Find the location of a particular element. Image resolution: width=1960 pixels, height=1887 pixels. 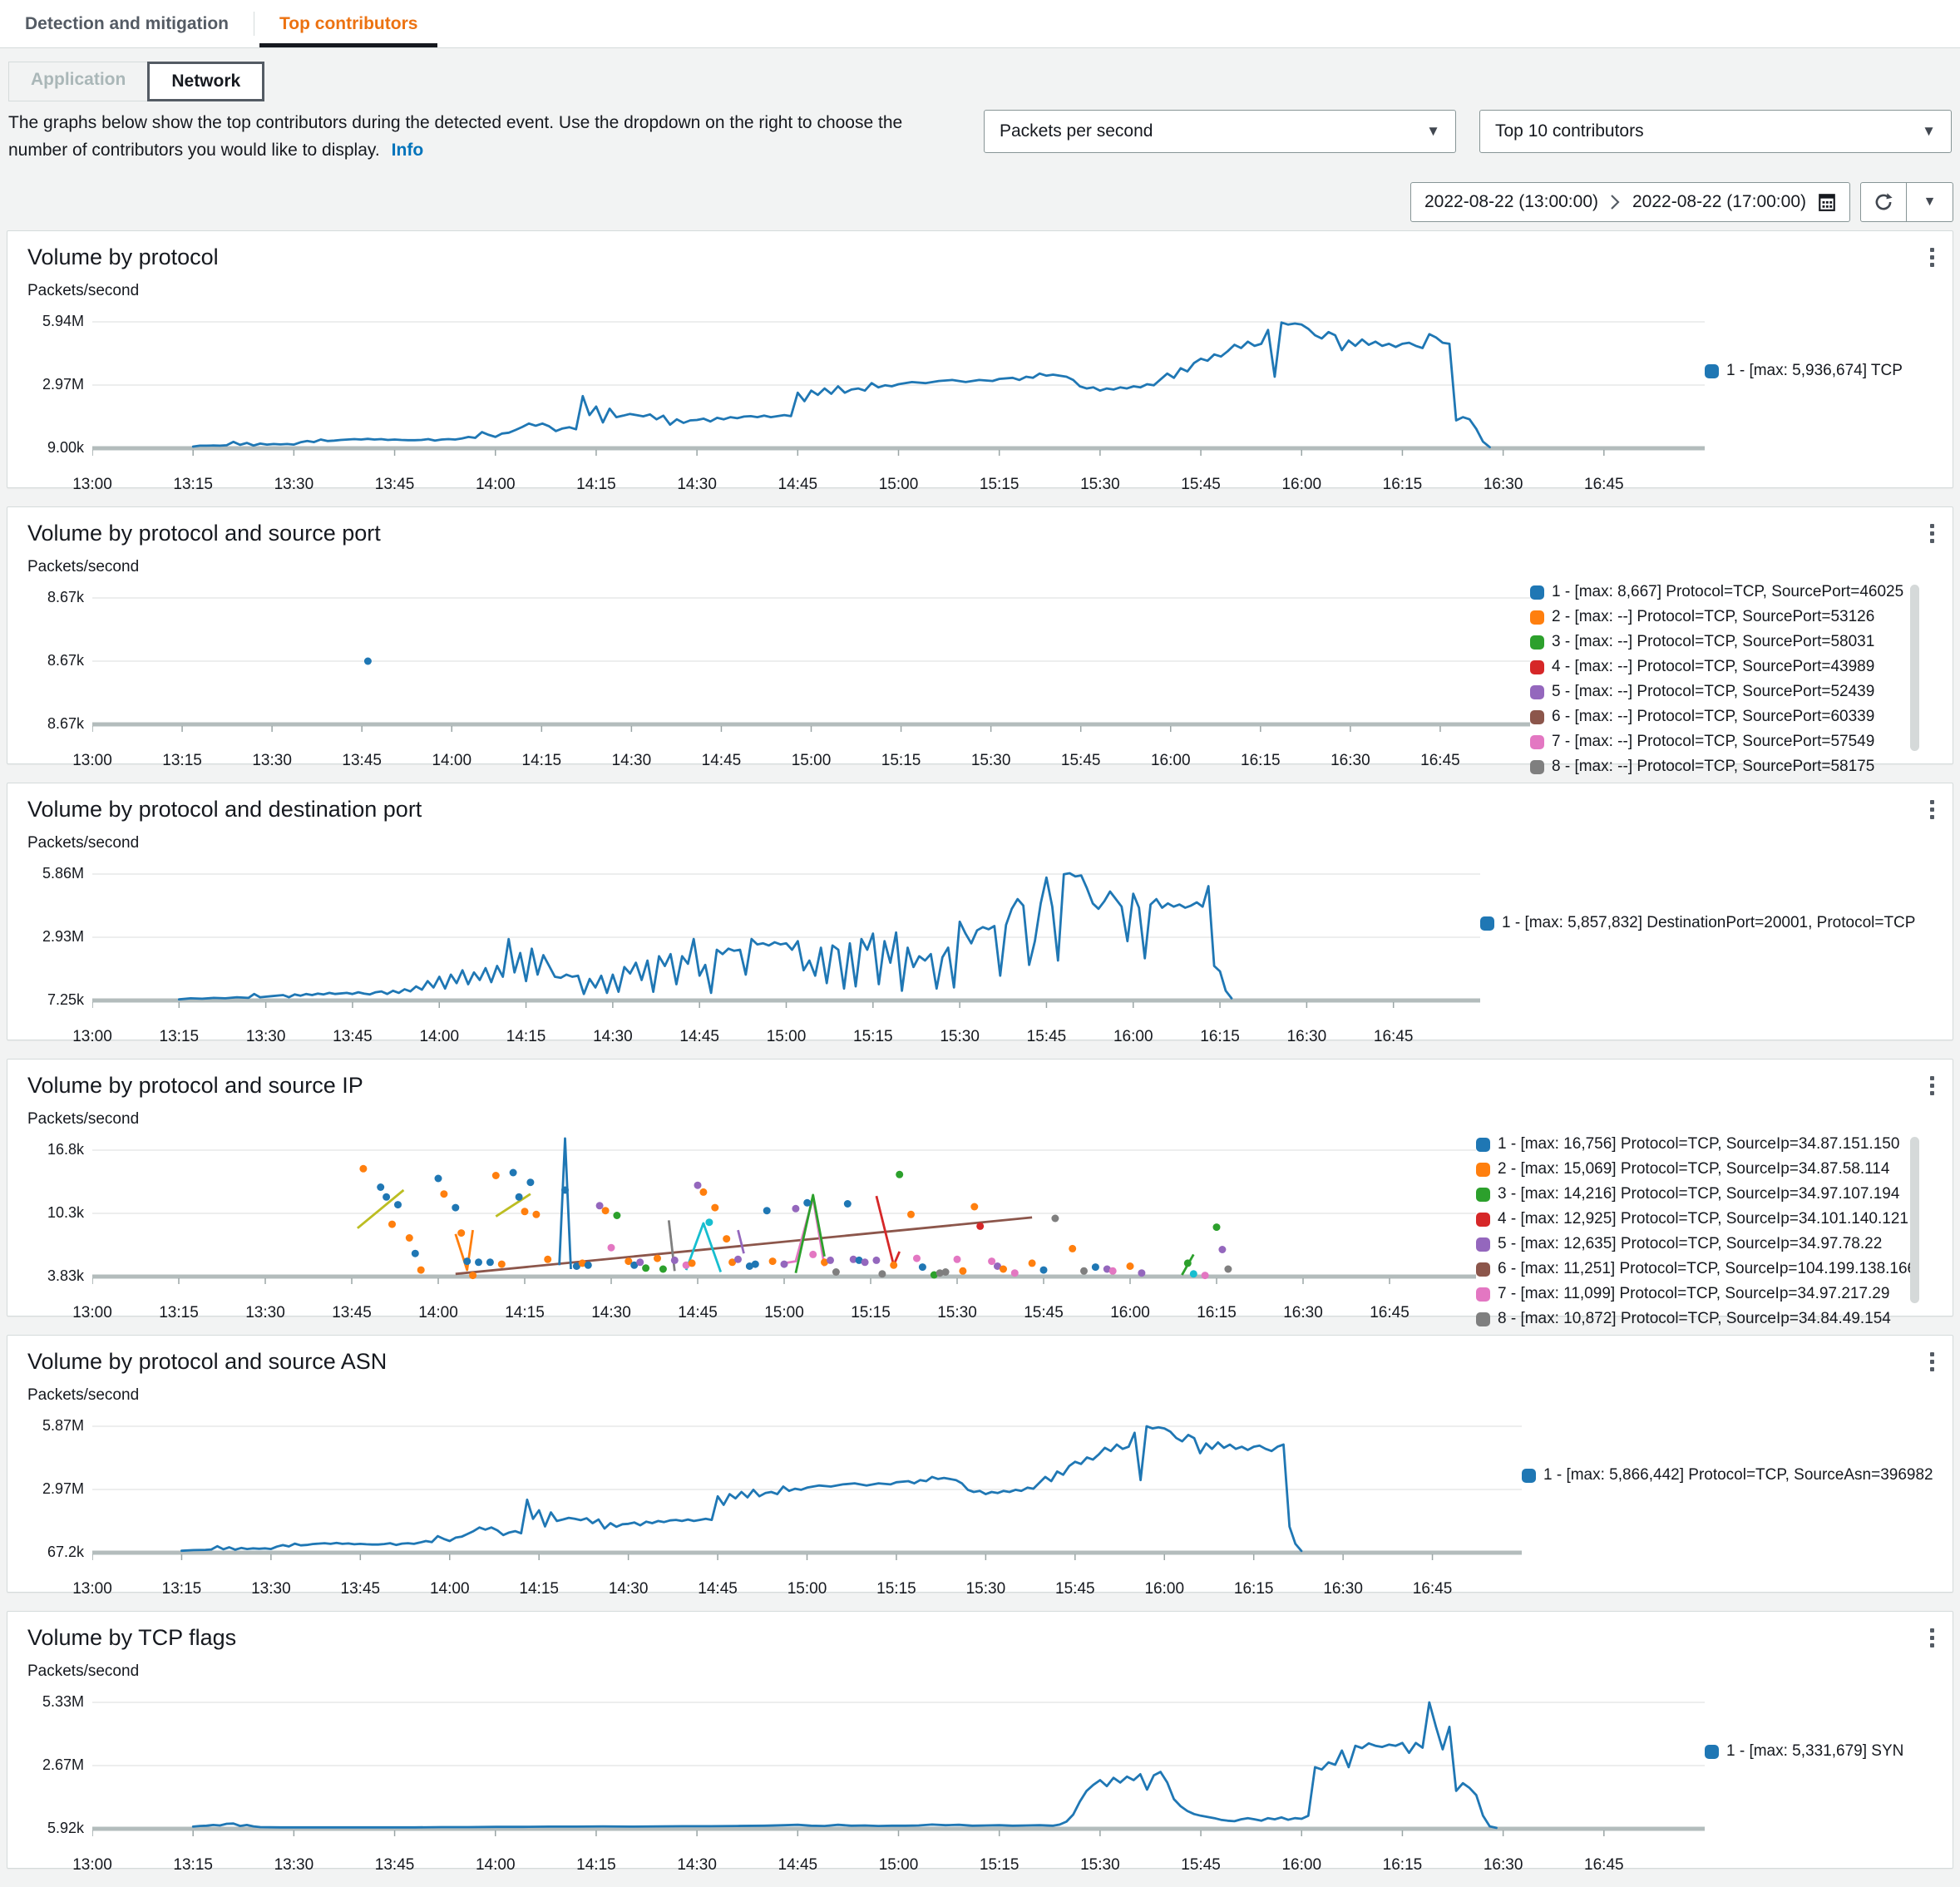

info-link: Info is located at coordinates (408, 150).